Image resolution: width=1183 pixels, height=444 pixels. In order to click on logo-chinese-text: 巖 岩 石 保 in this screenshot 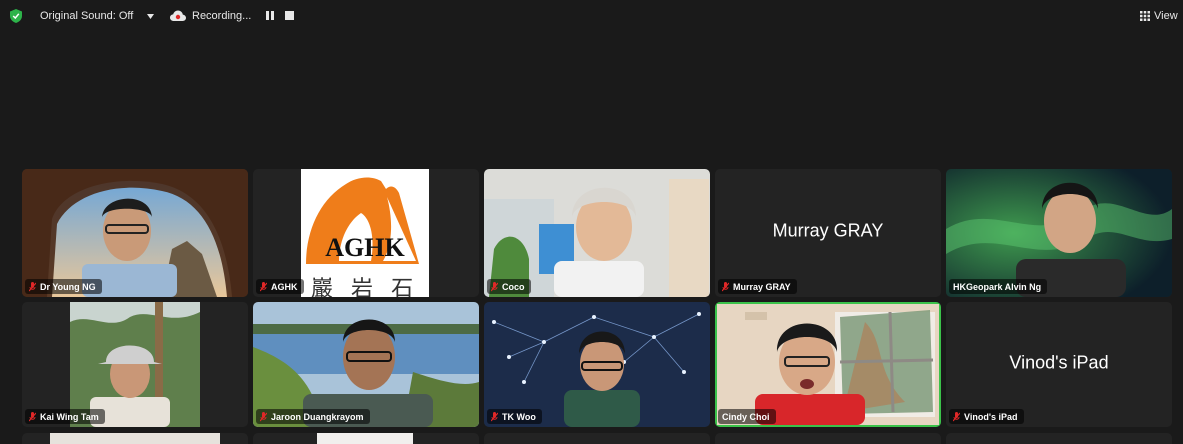, I will do `click(365, 286)`.